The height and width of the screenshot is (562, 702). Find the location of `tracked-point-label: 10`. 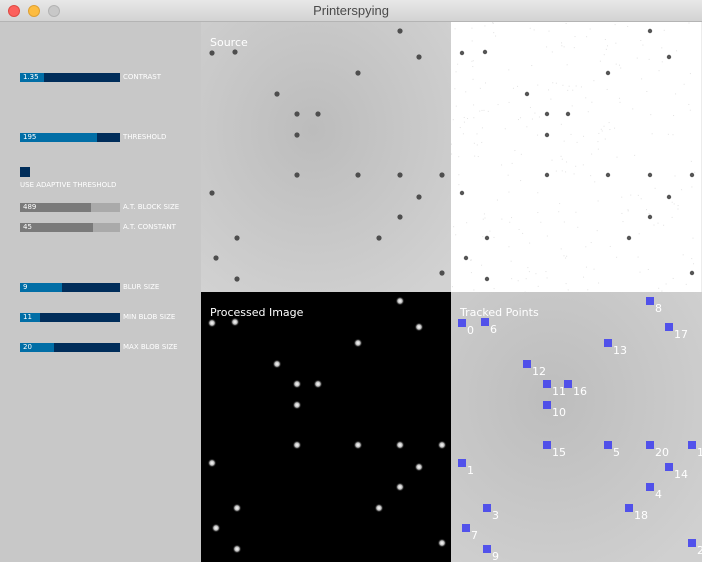

tracked-point-label: 10 is located at coordinates (559, 412).